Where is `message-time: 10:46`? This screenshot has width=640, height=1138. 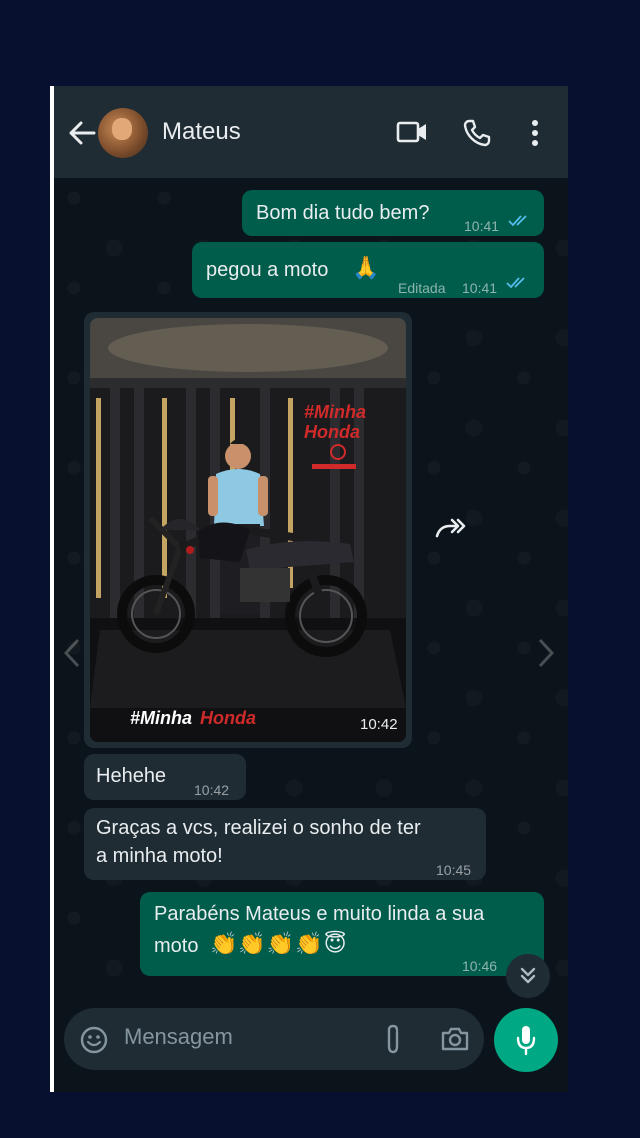 message-time: 10:46 is located at coordinates (480, 966).